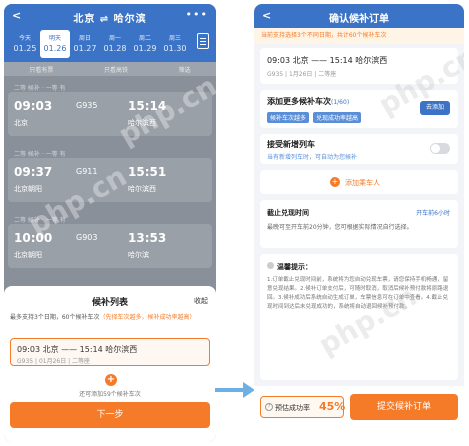  What do you see at coordinates (288, 117) in the screenshot?
I see `tag: 候补车次越多` at bounding box center [288, 117].